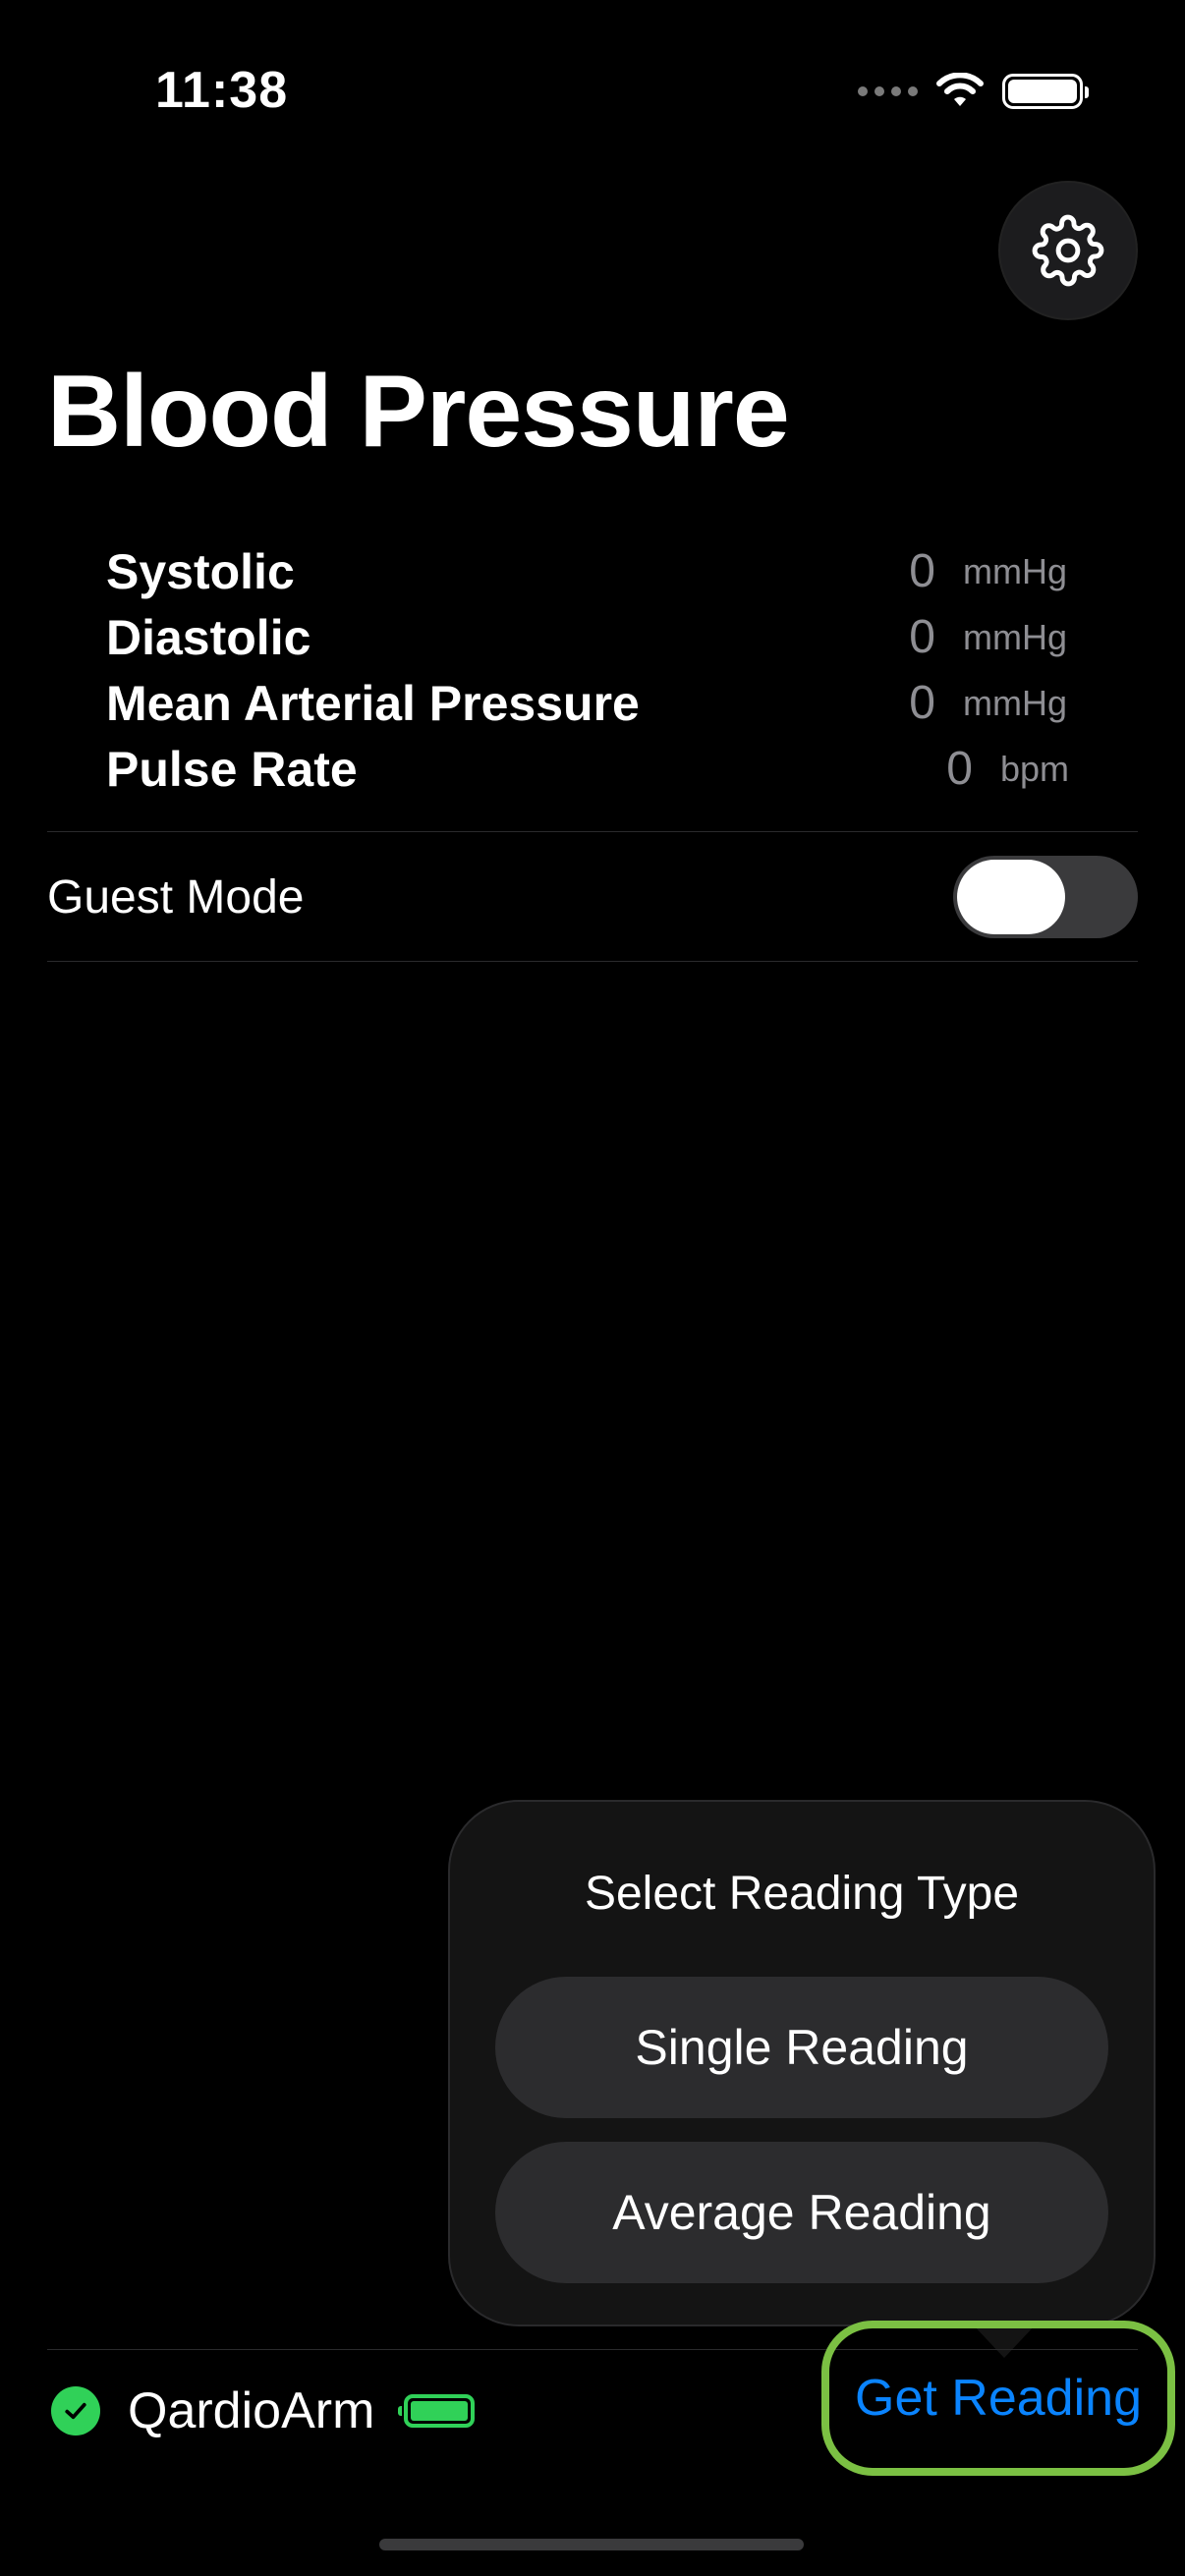 Image resolution: width=1185 pixels, height=2576 pixels. What do you see at coordinates (960, 89) in the screenshot?
I see `wifi-icon` at bounding box center [960, 89].